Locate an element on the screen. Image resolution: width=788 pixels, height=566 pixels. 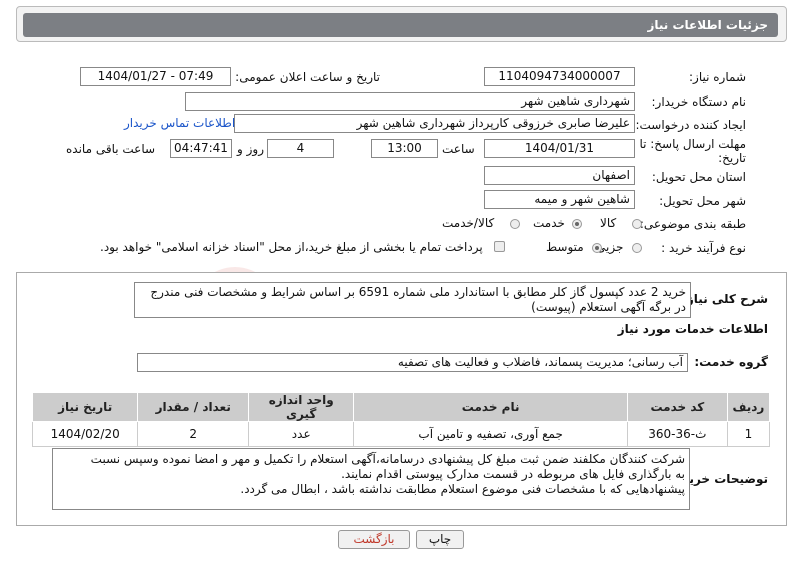
city-field: شاهین شهر و میمه is located at coordinates (559, 199).